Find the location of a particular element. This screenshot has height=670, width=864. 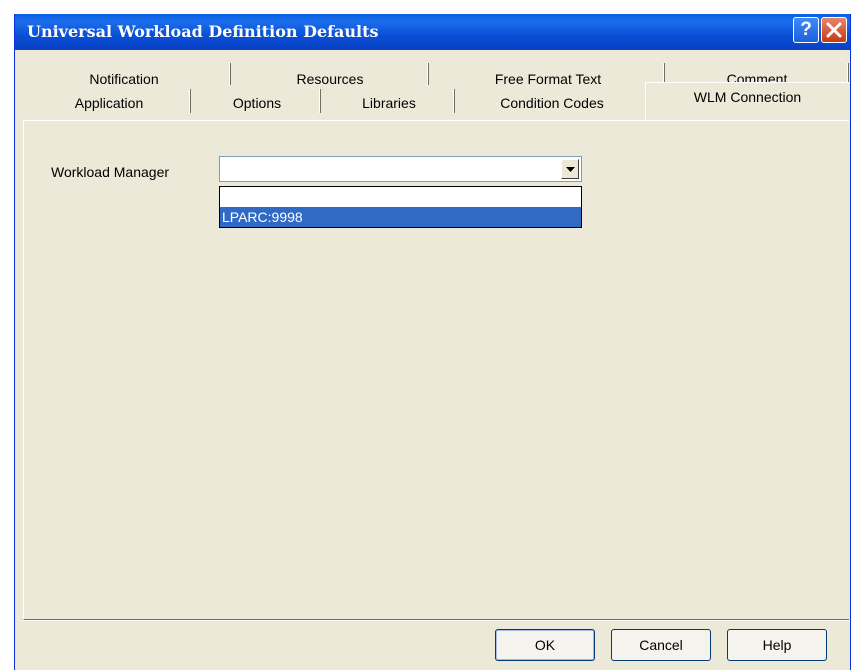

cancel-button-label: Cancel is located at coordinates (661, 645).